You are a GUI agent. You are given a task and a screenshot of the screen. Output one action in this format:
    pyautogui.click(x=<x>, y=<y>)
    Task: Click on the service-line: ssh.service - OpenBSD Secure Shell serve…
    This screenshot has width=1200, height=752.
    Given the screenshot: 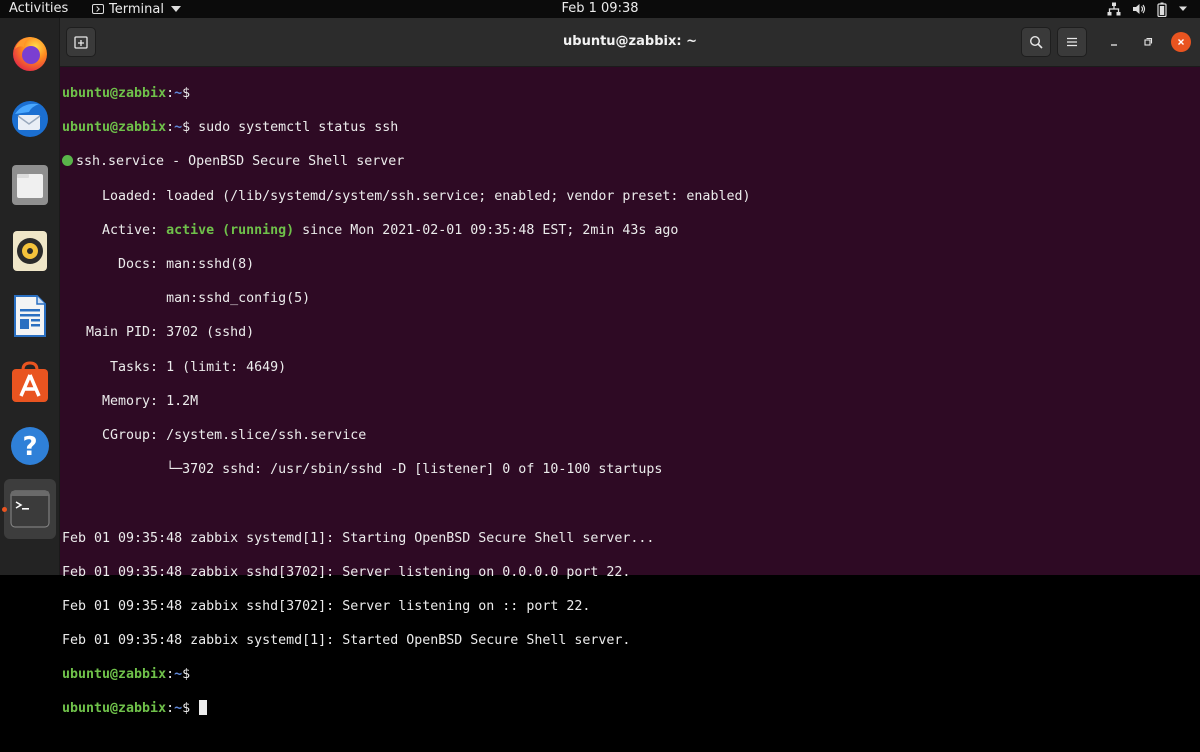 What is the action you would take?
    pyautogui.click(x=631, y=161)
    